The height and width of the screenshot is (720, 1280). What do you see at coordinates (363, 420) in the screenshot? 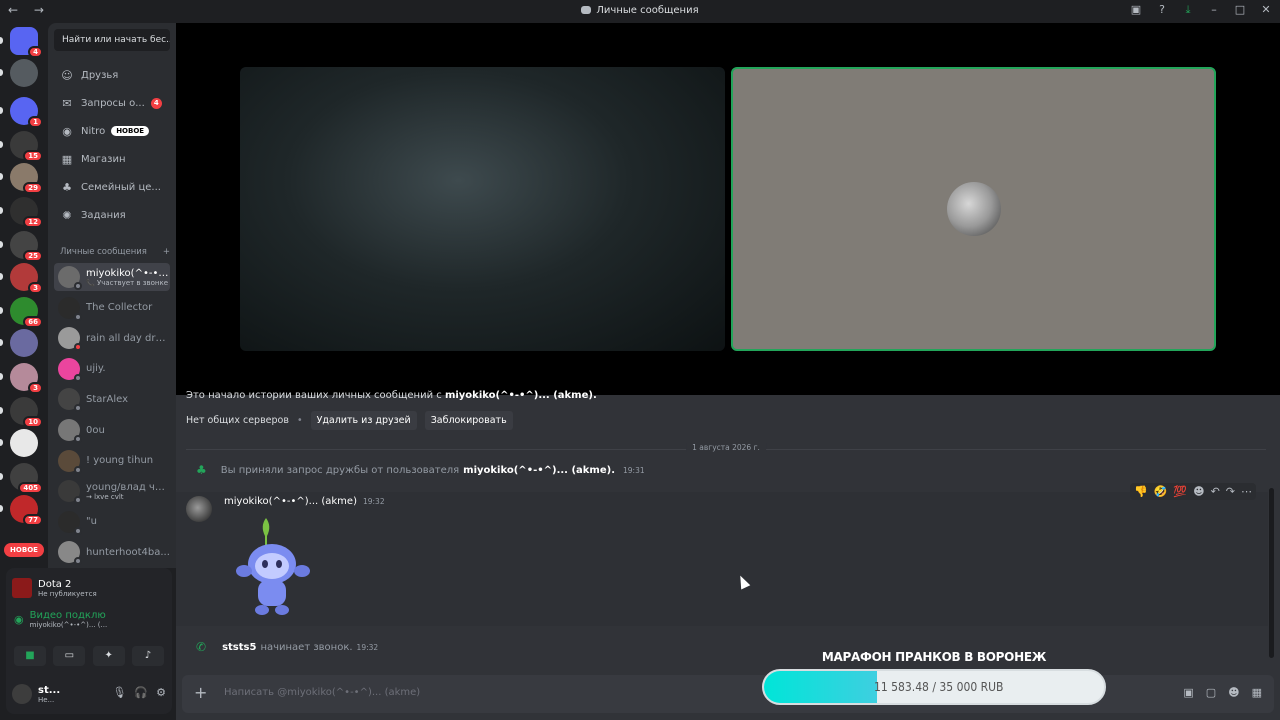
I see `remove-friend-button: Удалить из друзей` at bounding box center [363, 420].